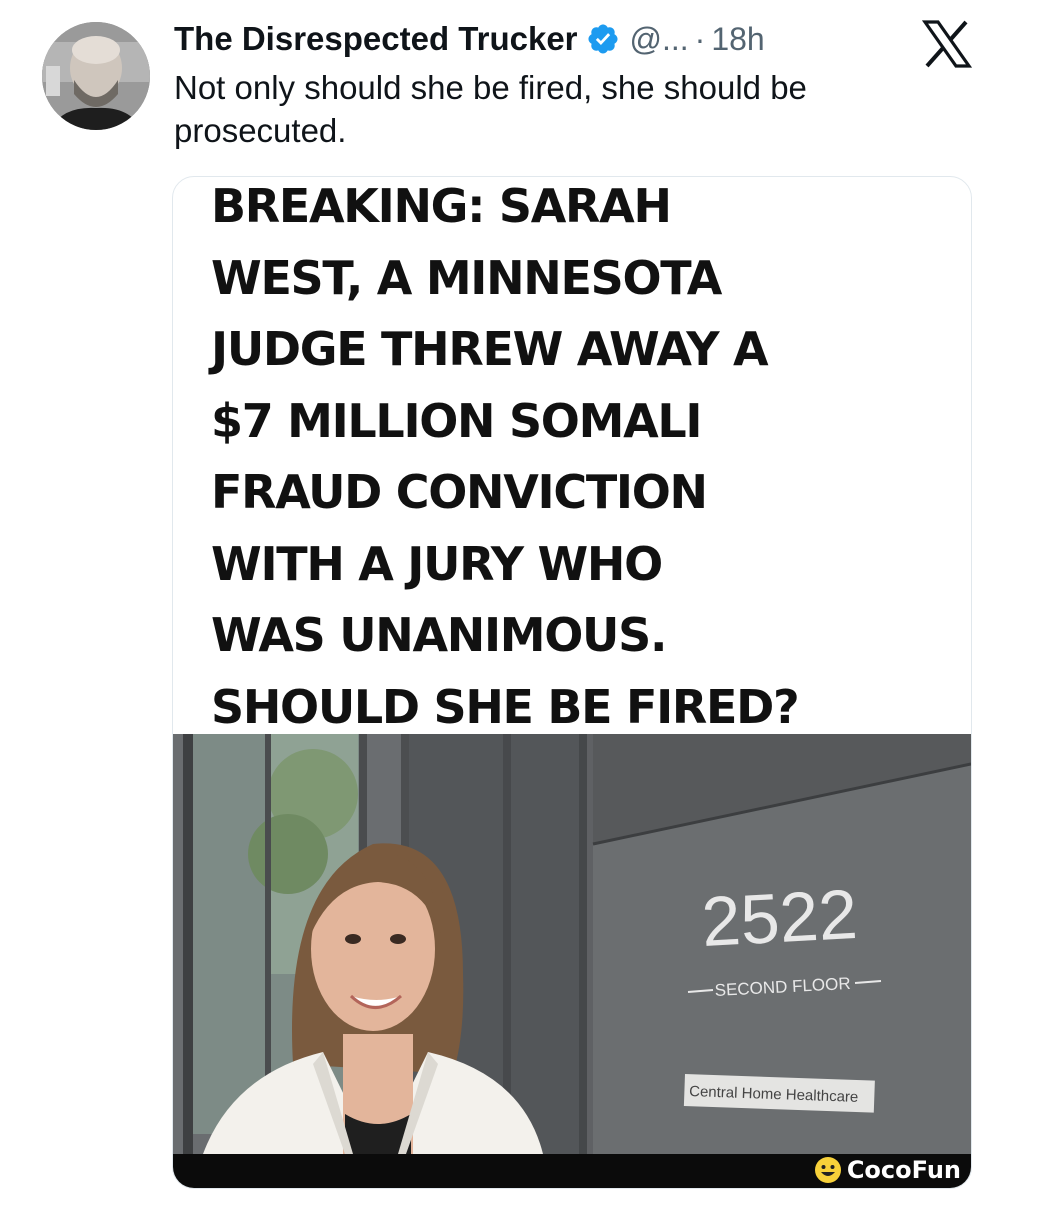 The width and height of the screenshot is (1047, 1205). Describe the element at coordinates (505, 706) in the screenshot. I see `headline-line: SHOULD SHE BE FIRED?` at that location.